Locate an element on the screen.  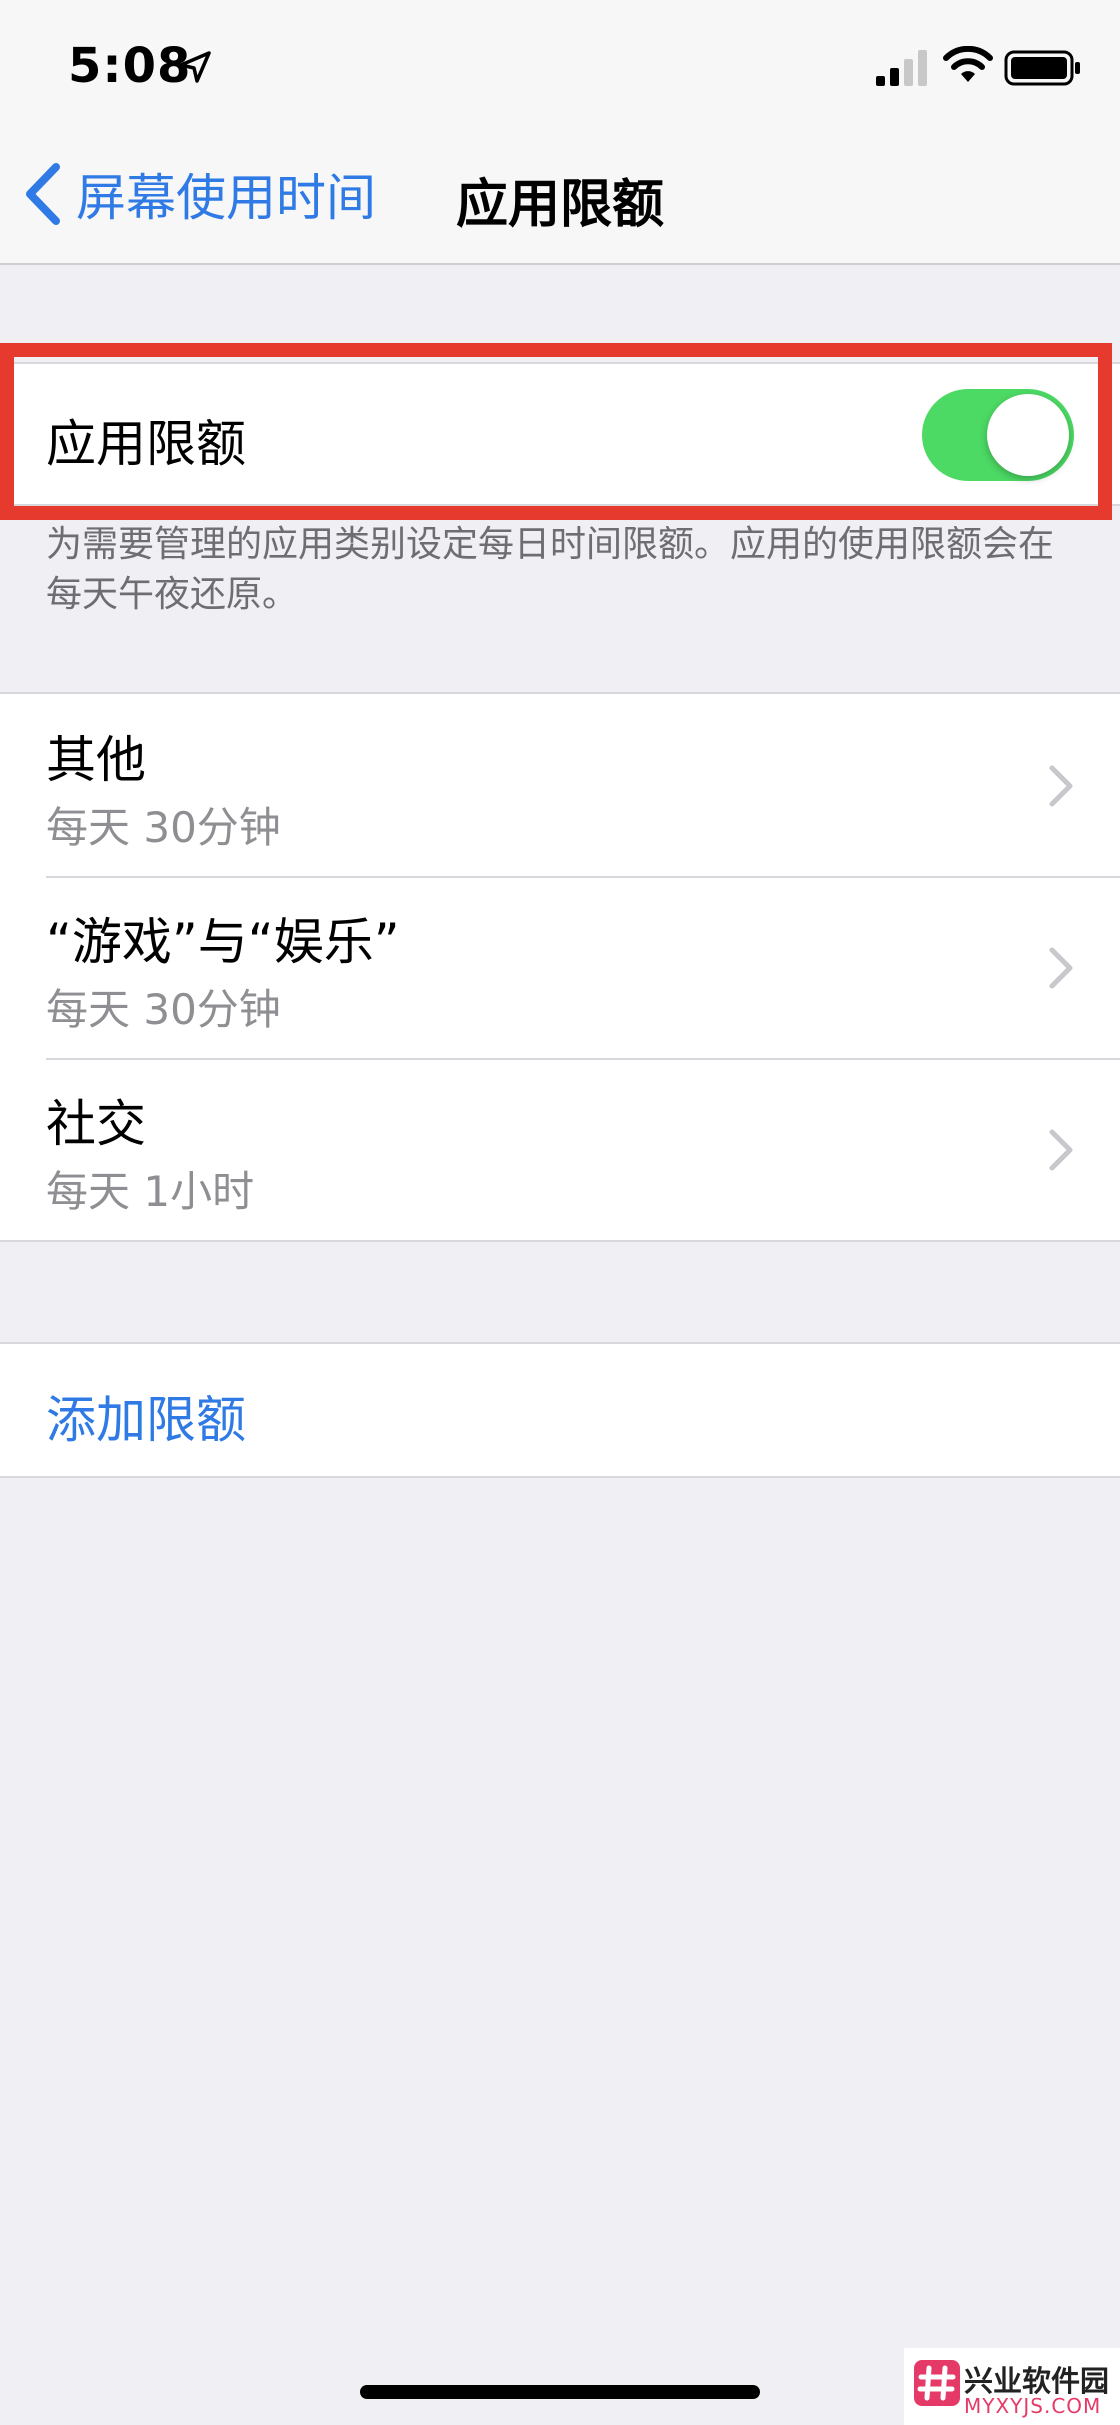
toggle-footer-note: 为需要管理的应用类别设定每日时间限额。应用的使用限额会在每天午夜还原。 is located at coordinates (550, 569).